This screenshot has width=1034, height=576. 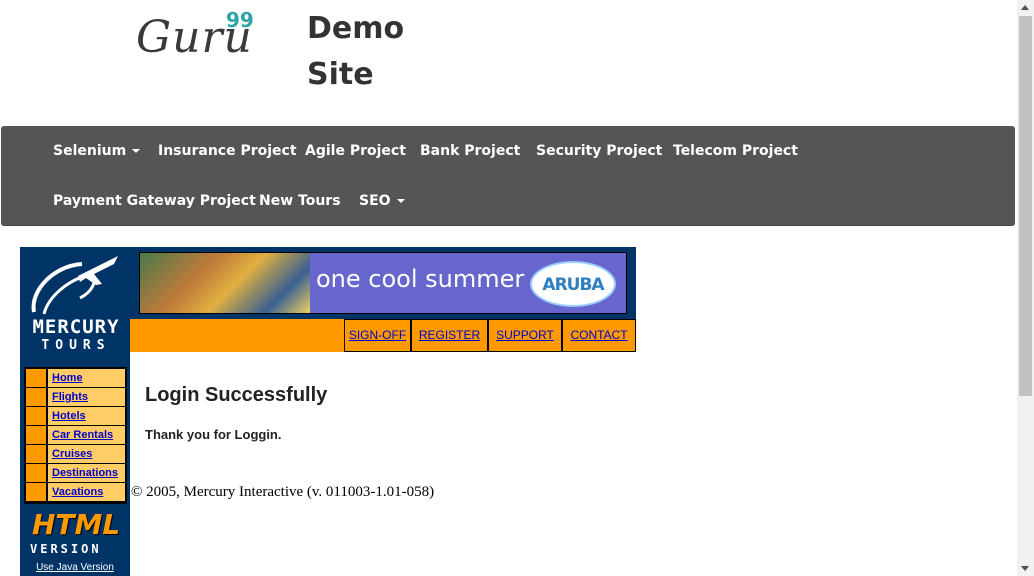 What do you see at coordinates (227, 151) in the screenshot?
I see `nav-insurance-project: Insurance Project` at bounding box center [227, 151].